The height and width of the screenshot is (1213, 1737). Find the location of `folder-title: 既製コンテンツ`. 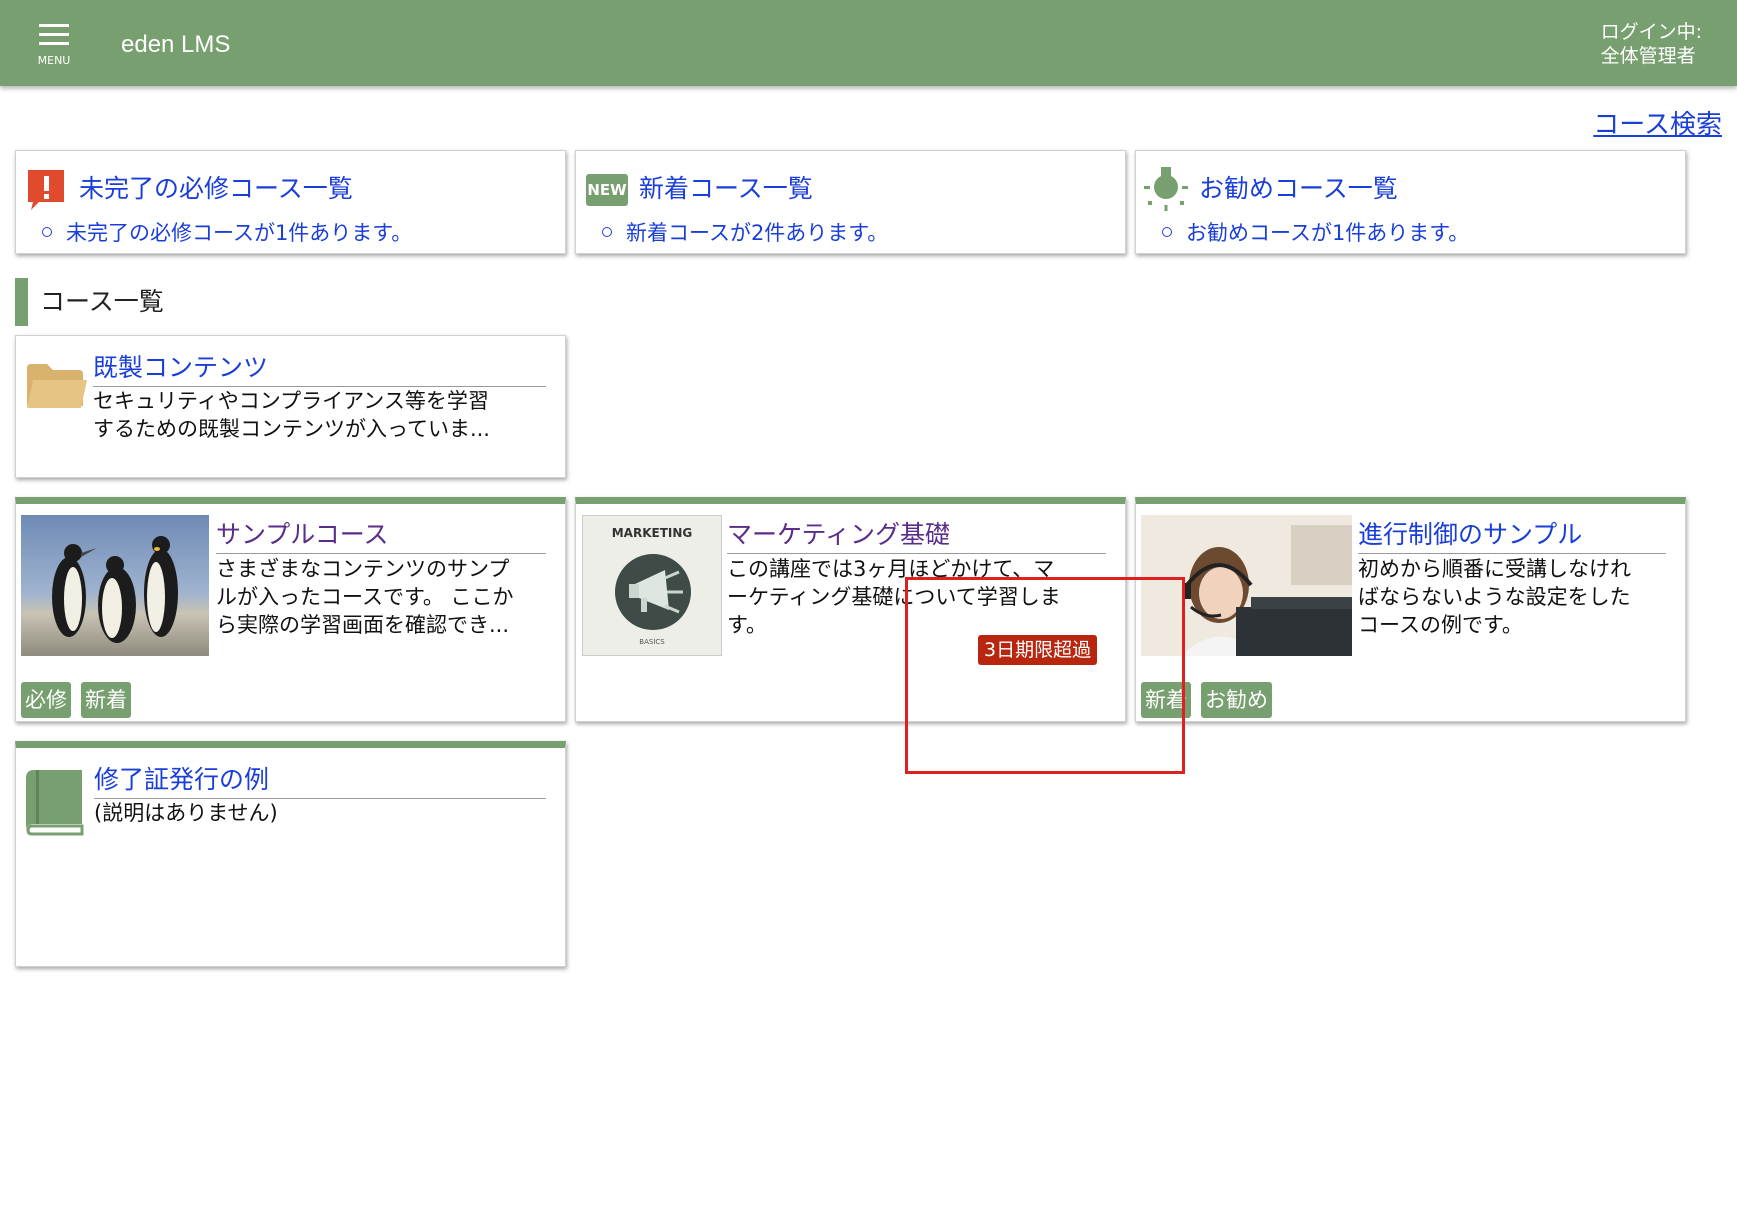

folder-title: 既製コンテンツ is located at coordinates (319, 367).